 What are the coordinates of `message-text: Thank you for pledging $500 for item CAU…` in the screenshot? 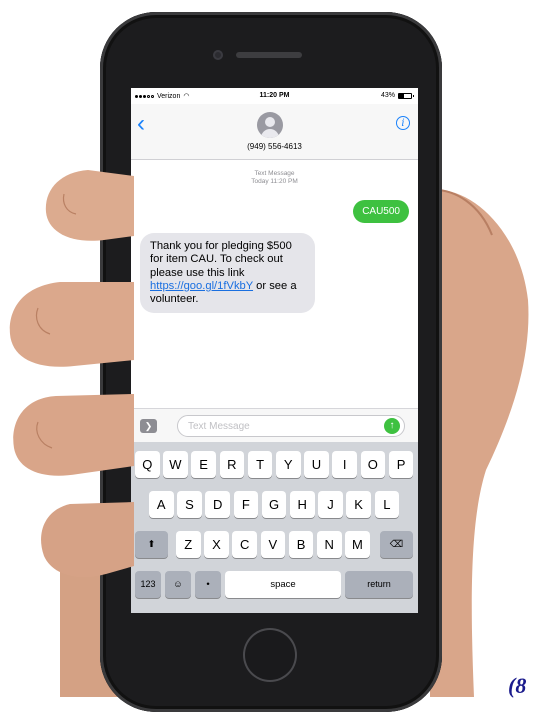 It's located at (221, 259).